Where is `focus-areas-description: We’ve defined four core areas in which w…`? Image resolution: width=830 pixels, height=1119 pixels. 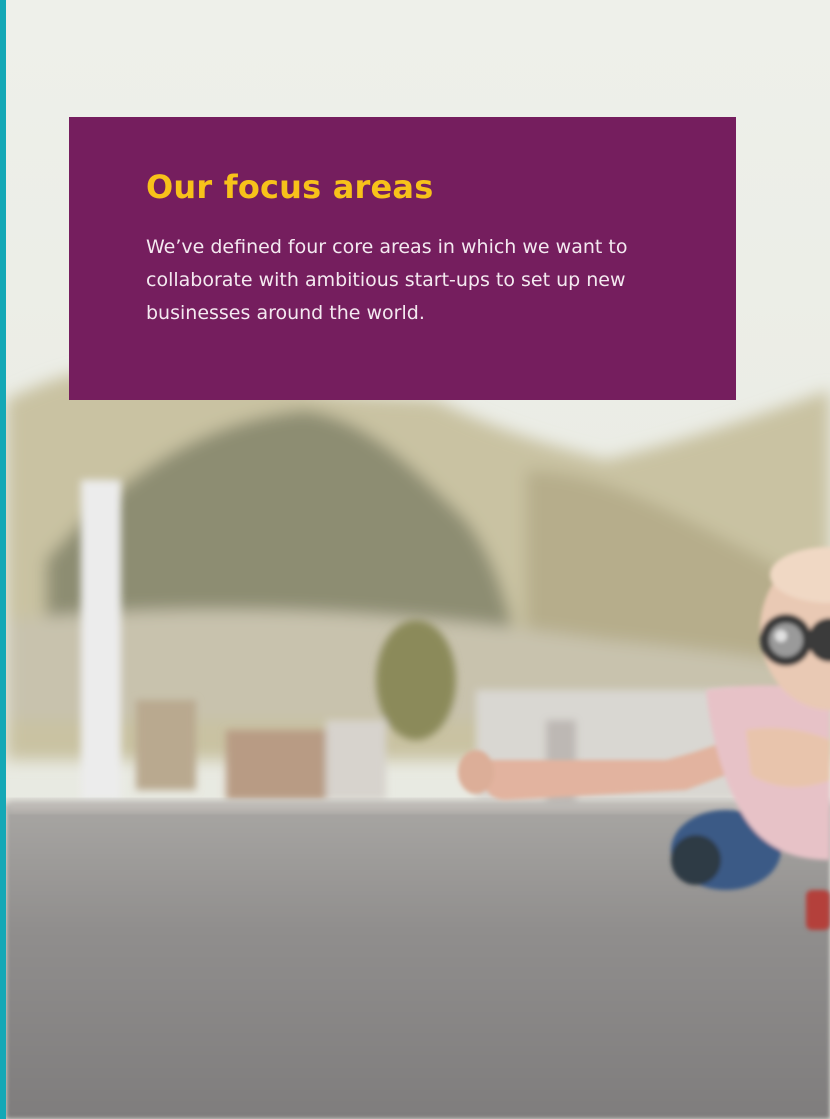 focus-areas-description: We’ve defined four core areas in which w… is located at coordinates (387, 280).